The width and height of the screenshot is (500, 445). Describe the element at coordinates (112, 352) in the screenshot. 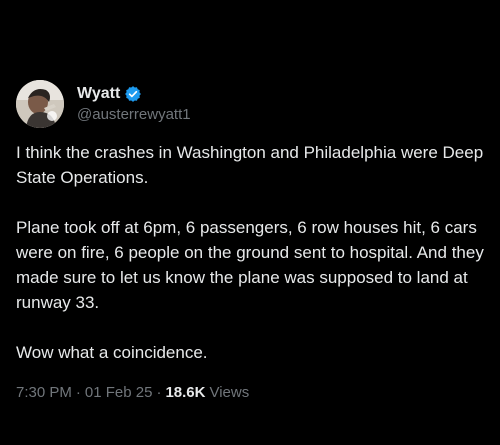

I see `tweet-paragraph: Wow what a coincidence.` at that location.